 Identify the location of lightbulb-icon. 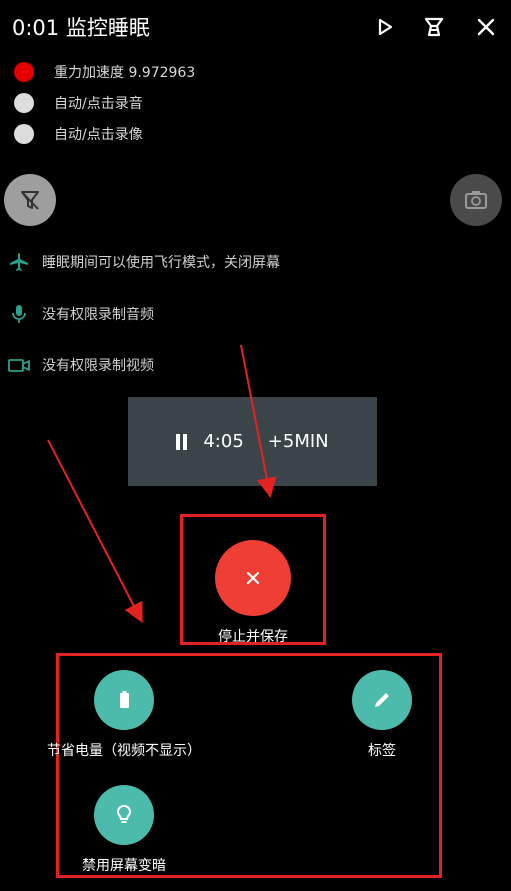
(124, 813).